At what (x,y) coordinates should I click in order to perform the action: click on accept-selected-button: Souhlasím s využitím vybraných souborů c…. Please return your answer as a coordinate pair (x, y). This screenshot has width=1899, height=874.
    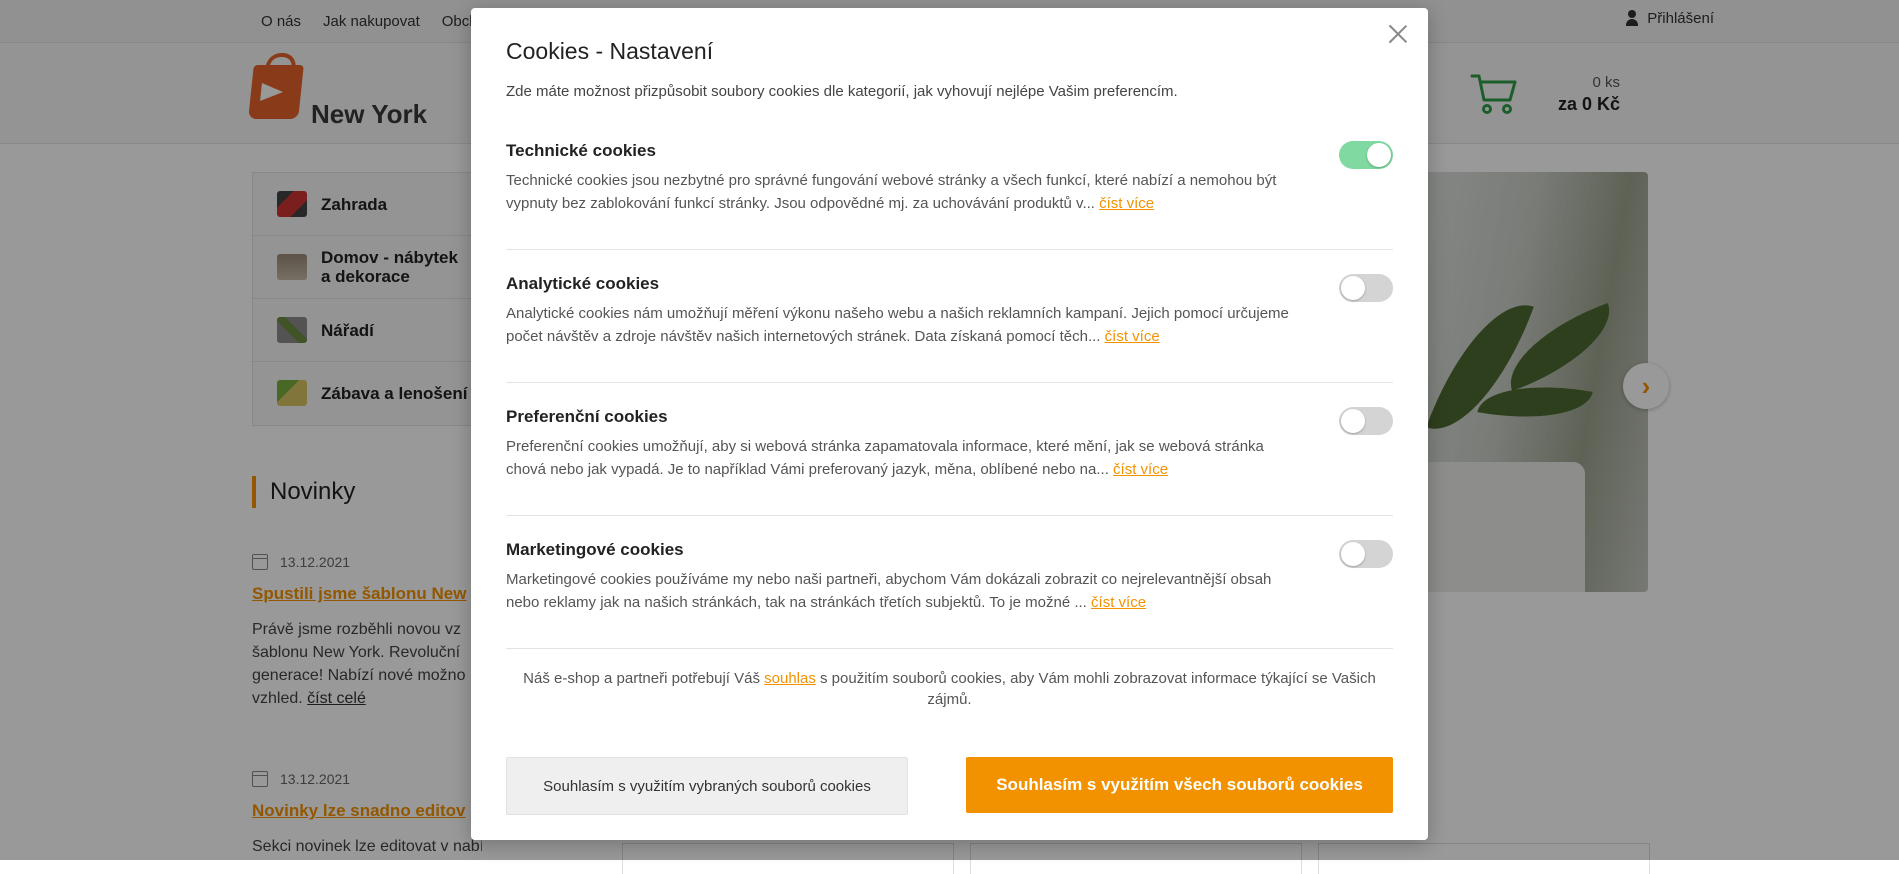
    Looking at the image, I should click on (707, 786).